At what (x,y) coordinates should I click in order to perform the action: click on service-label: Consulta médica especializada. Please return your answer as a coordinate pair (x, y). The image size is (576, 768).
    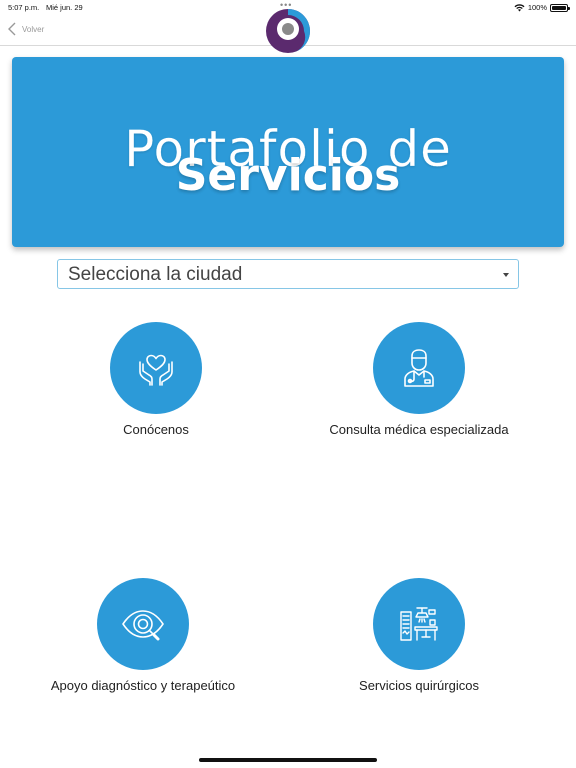
    Looking at the image, I should click on (419, 429).